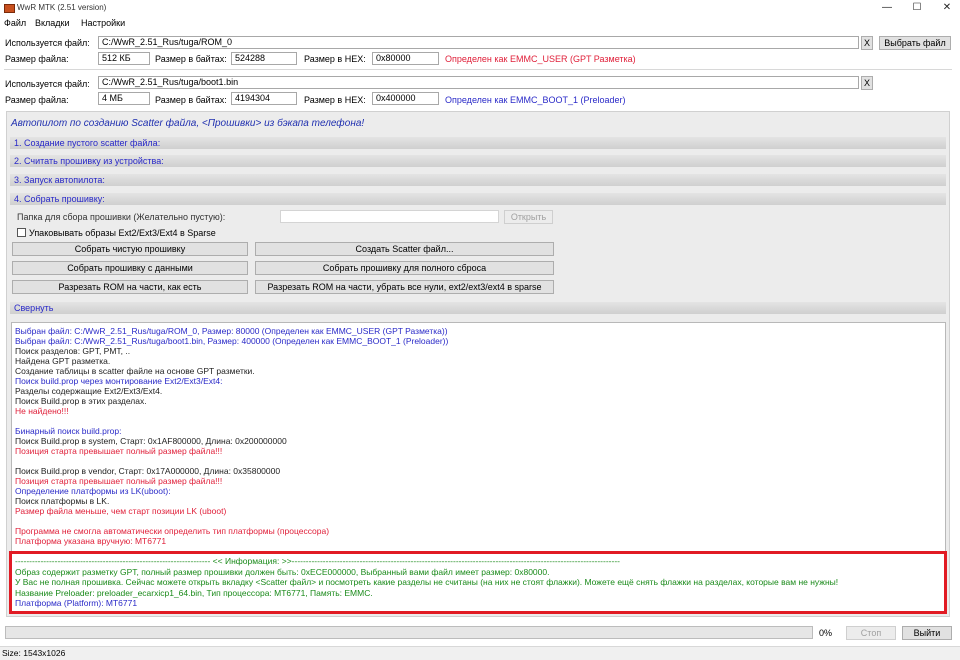 The width and height of the screenshot is (960, 660). I want to click on log-line: Найдена GPT разметка., so click(63, 361).